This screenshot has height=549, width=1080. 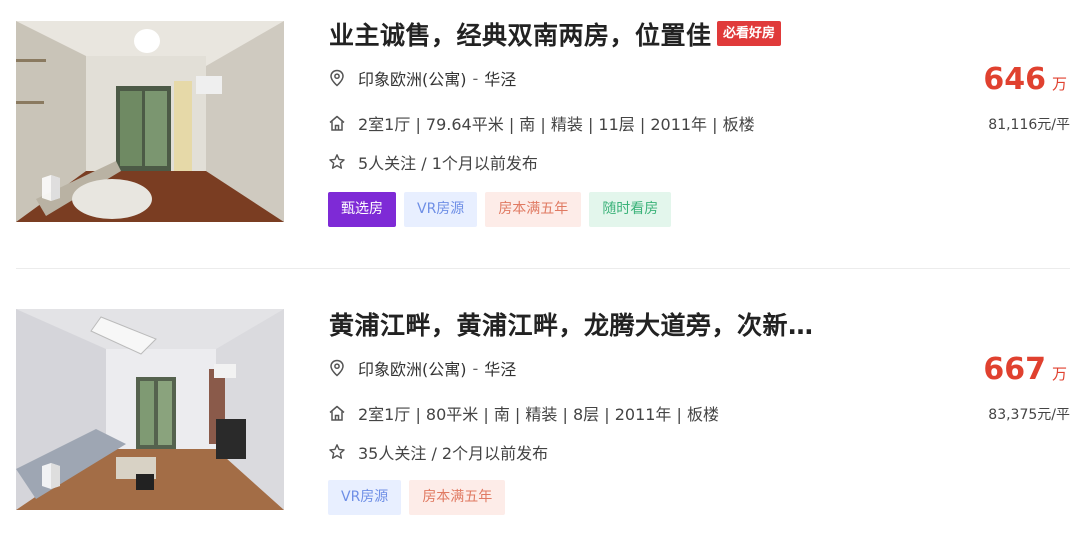 What do you see at coordinates (749, 33) in the screenshot?
I see `must-see-badge: 必看好房` at bounding box center [749, 33].